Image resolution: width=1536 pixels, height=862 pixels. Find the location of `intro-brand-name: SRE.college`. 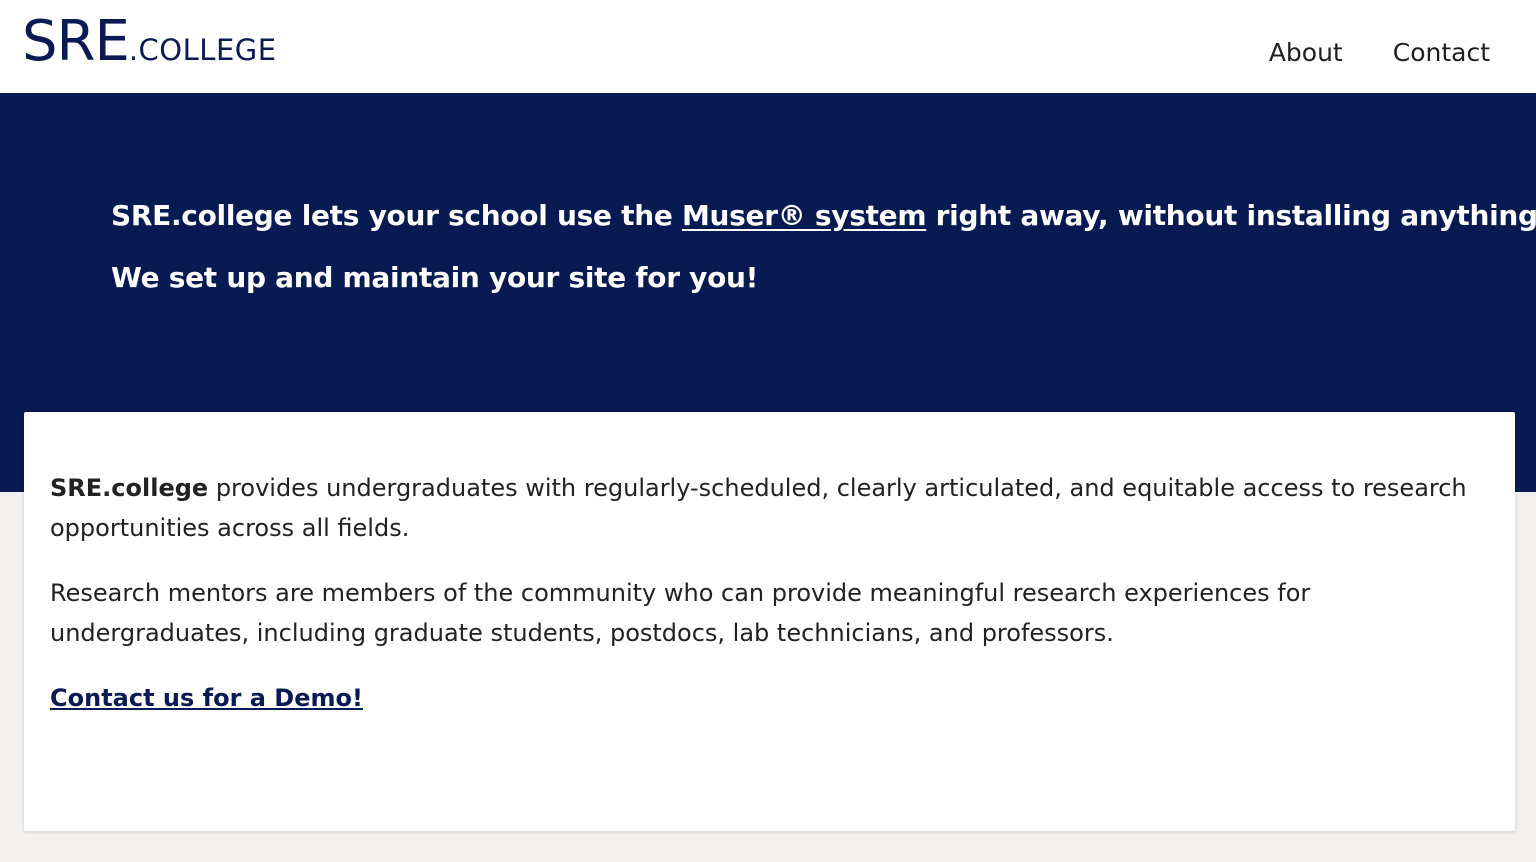

intro-brand-name: SRE.college is located at coordinates (129, 488).